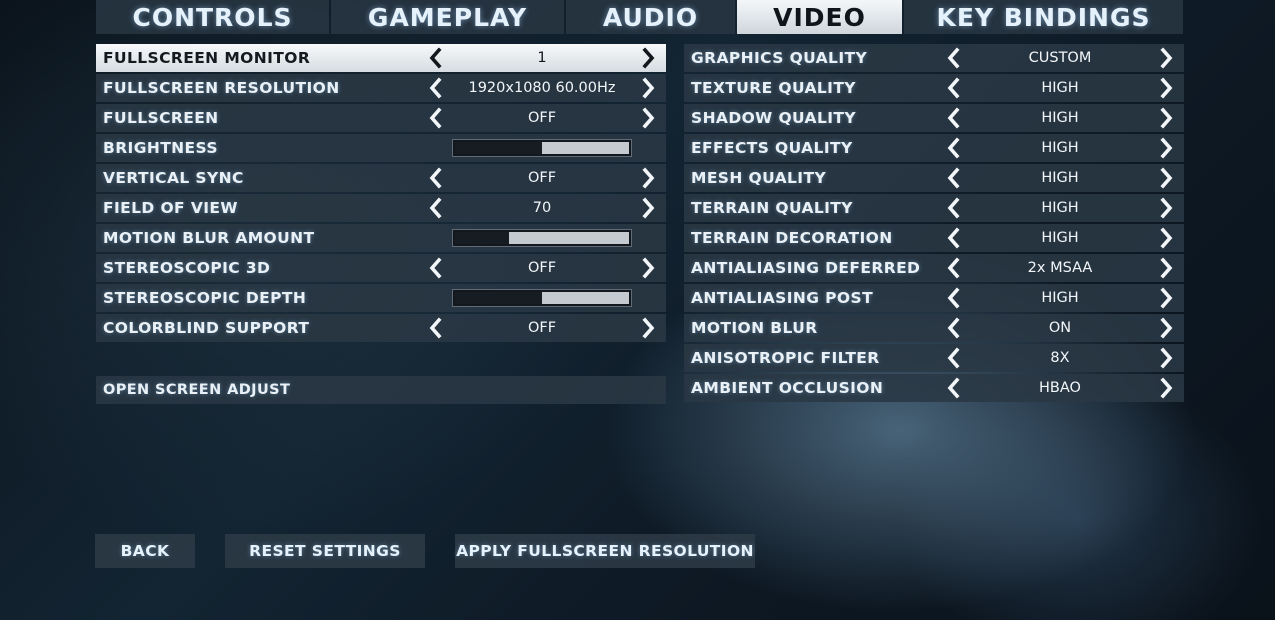  I want to click on brightness-slider, so click(542, 148).